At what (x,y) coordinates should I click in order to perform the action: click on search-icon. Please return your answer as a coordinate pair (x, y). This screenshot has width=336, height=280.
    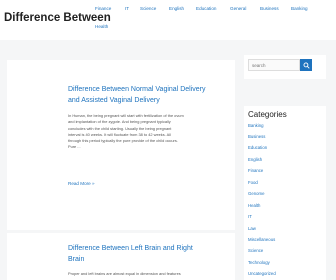
    Looking at the image, I should click on (306, 65).